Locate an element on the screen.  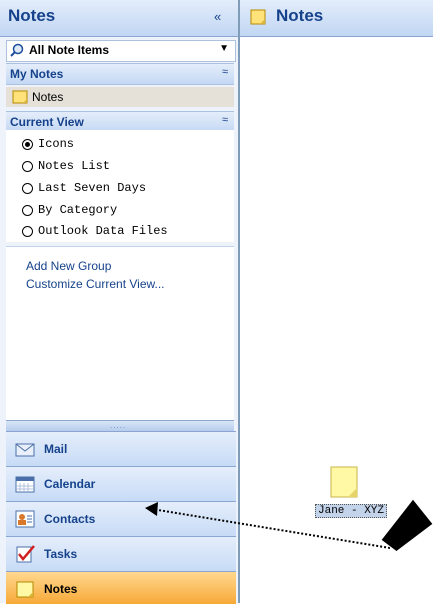
chevron-down-icon: ▼ is located at coordinates (224, 48).